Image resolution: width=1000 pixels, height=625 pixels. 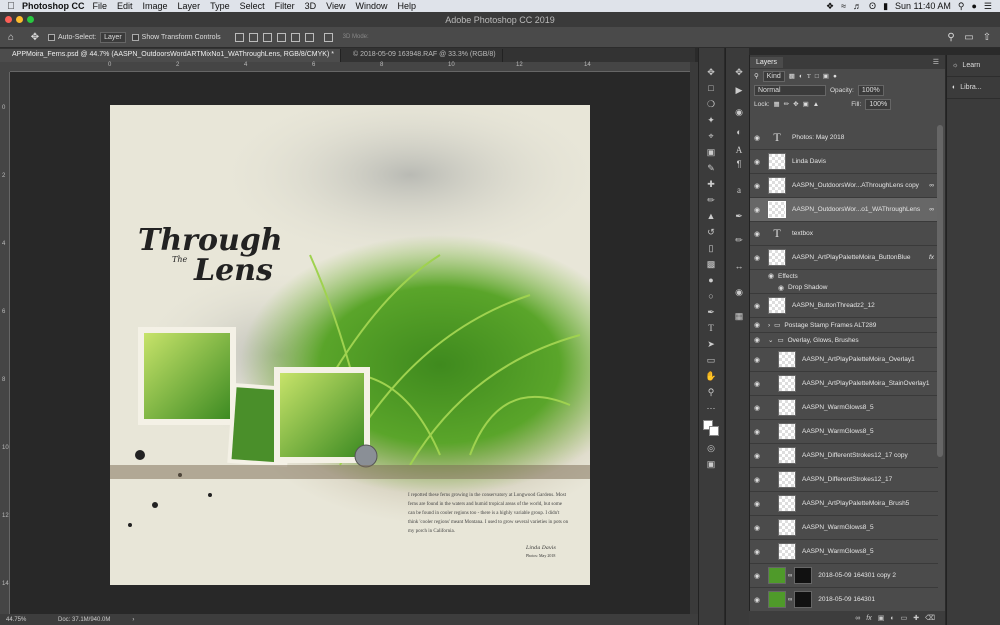 I want to click on lock-transparency-icon: ▦, so click(x=777, y=104).